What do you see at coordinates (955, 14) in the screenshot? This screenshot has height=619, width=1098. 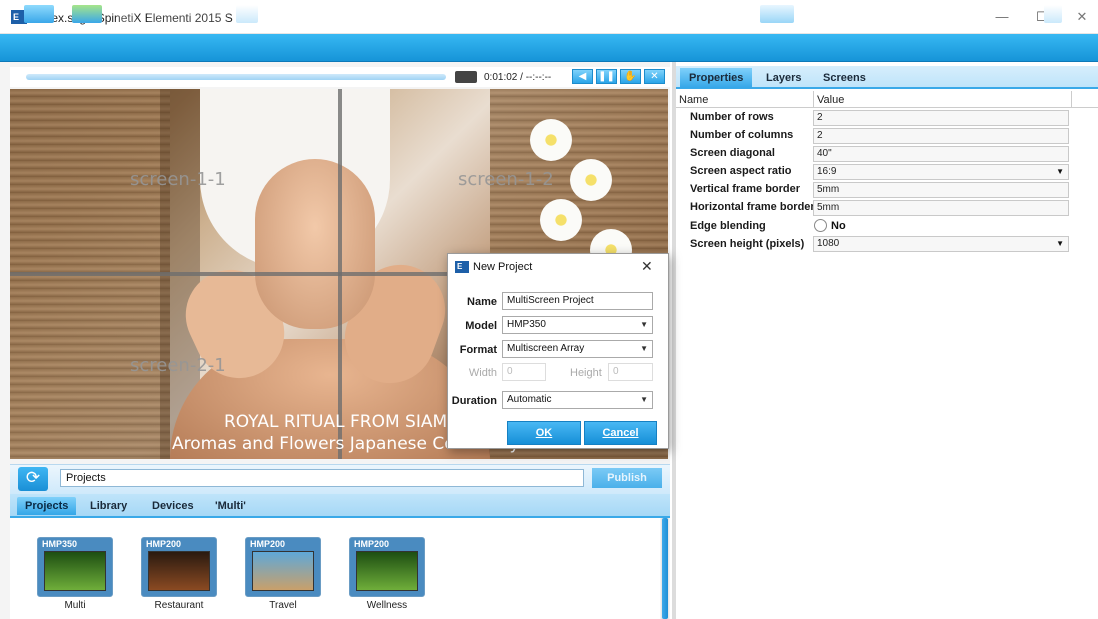 I see `align-tools-icon` at bounding box center [955, 14].